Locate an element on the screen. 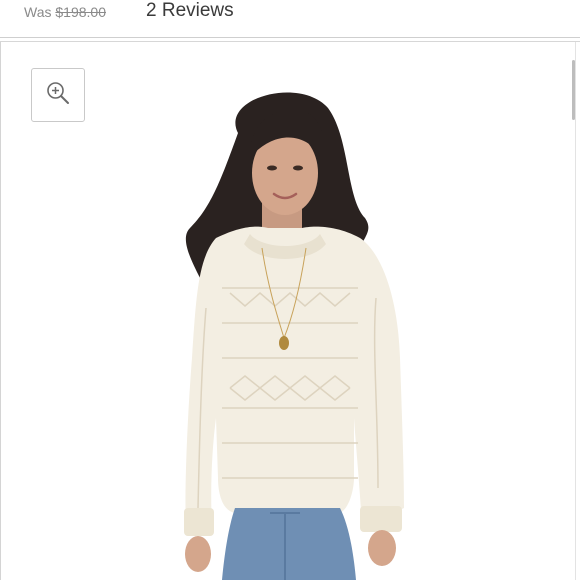 Image resolution: width=580 pixels, height=585 pixels. image-frame-right-border is located at coordinates (575, 311).